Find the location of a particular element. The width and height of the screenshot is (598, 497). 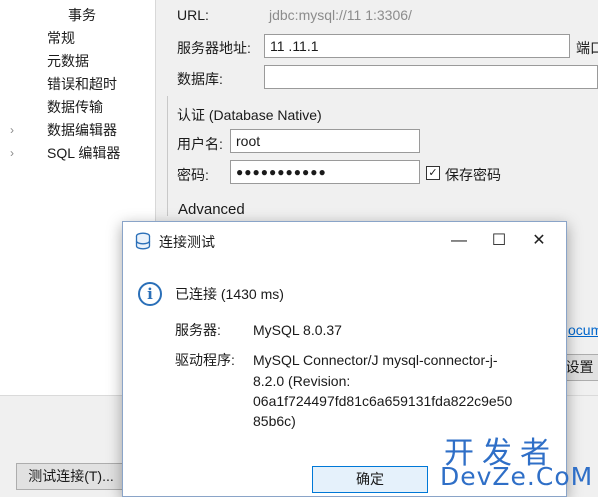

driver-line-1: MySQL Connector/J mysql-connector-j- is located at coordinates (375, 360).